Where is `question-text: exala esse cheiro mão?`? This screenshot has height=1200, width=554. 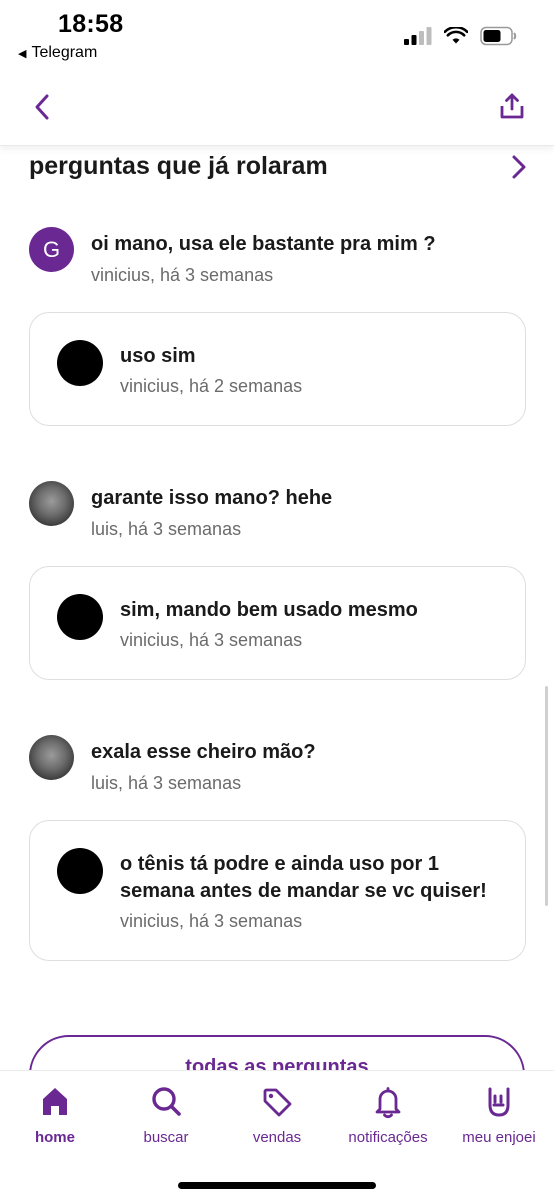
question-text: exala esse cheiro mão? is located at coordinates (203, 752).